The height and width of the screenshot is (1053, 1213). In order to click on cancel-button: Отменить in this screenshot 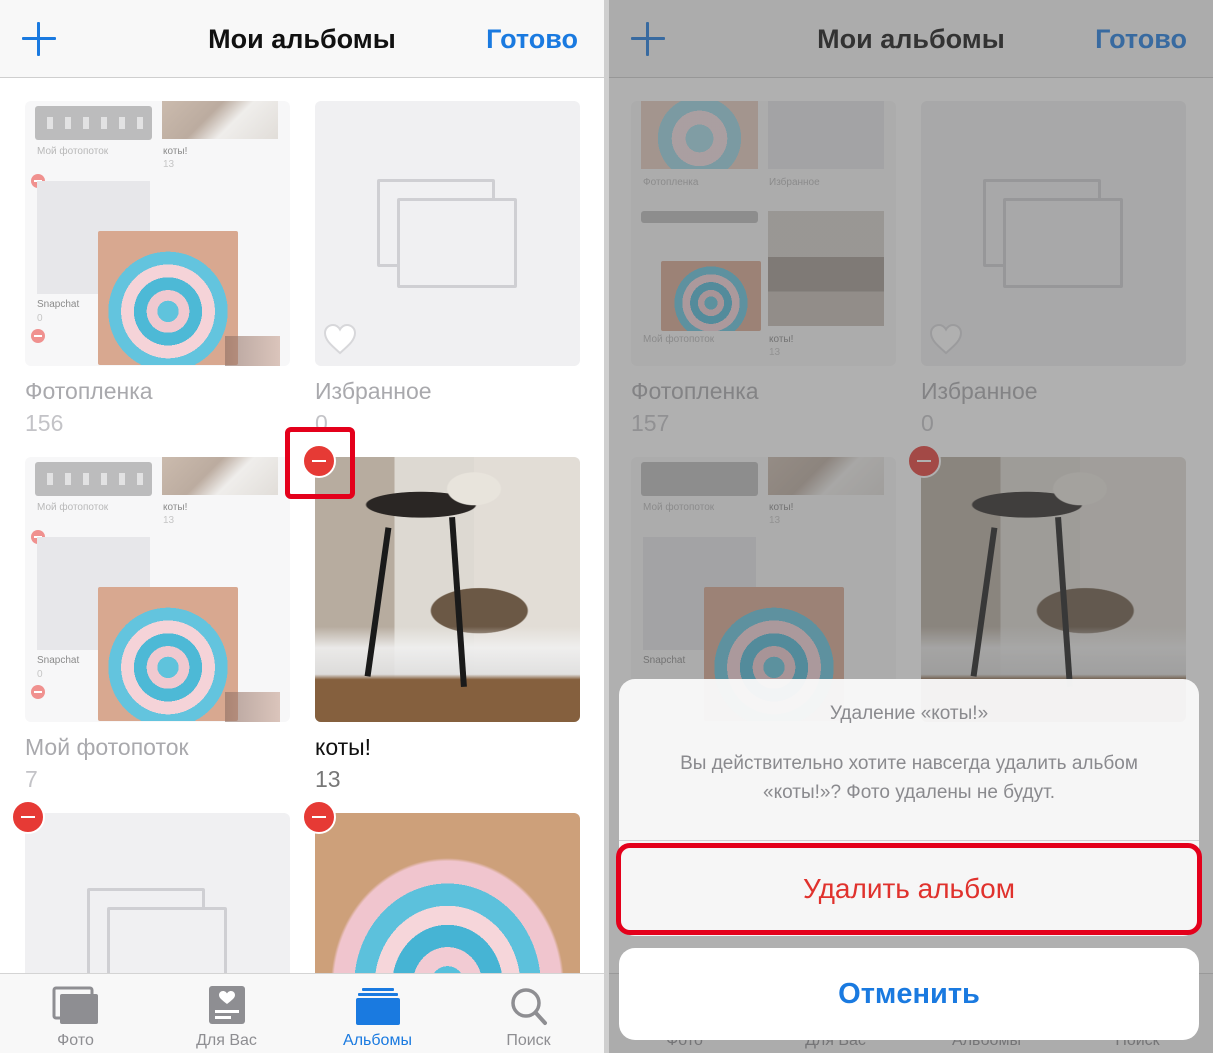, I will do `click(909, 994)`.